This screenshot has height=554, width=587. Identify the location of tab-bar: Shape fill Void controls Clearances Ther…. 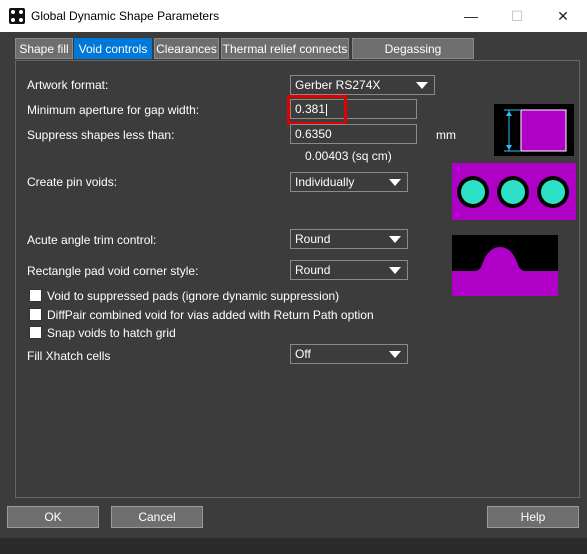
(293, 57).